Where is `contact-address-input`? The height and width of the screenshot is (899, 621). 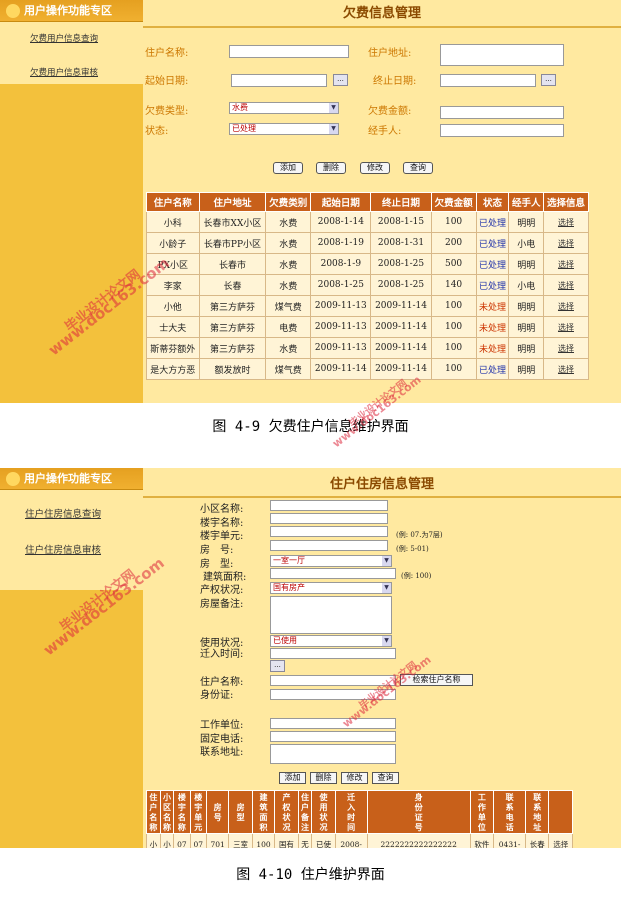 contact-address-input is located at coordinates (333, 754).